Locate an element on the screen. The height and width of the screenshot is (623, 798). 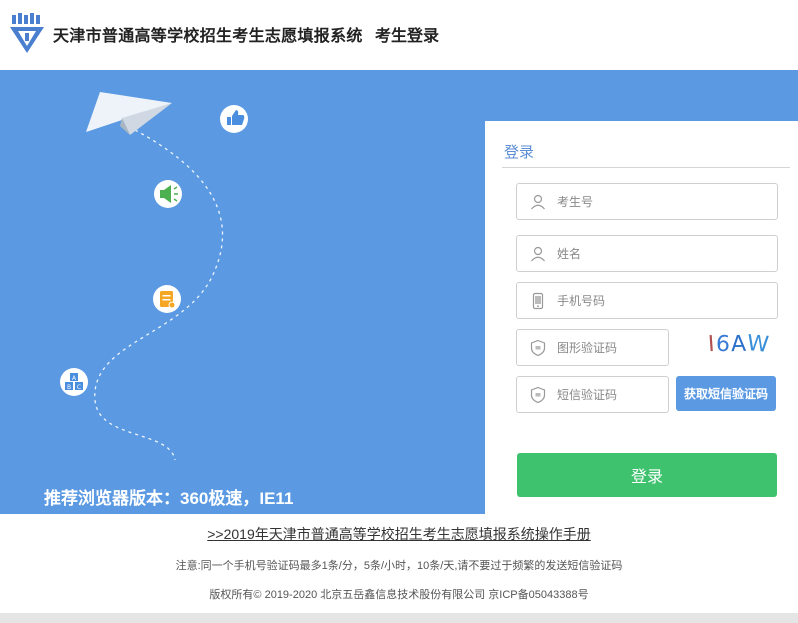
captcha-char: 6 is located at coordinates (723, 344).